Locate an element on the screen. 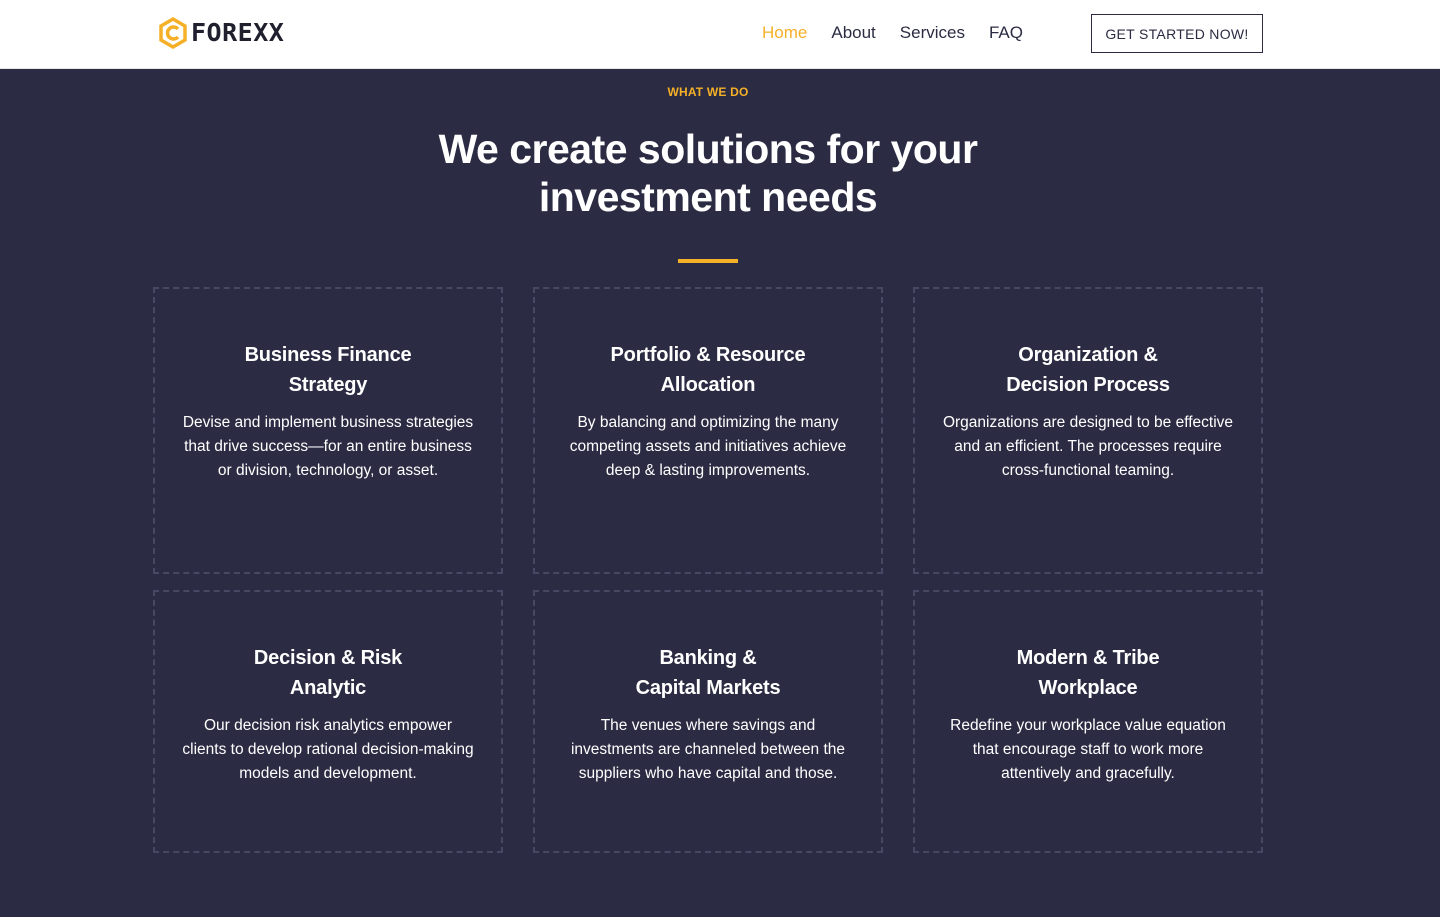 The height and width of the screenshot is (917, 1440). heading-divider is located at coordinates (708, 261).